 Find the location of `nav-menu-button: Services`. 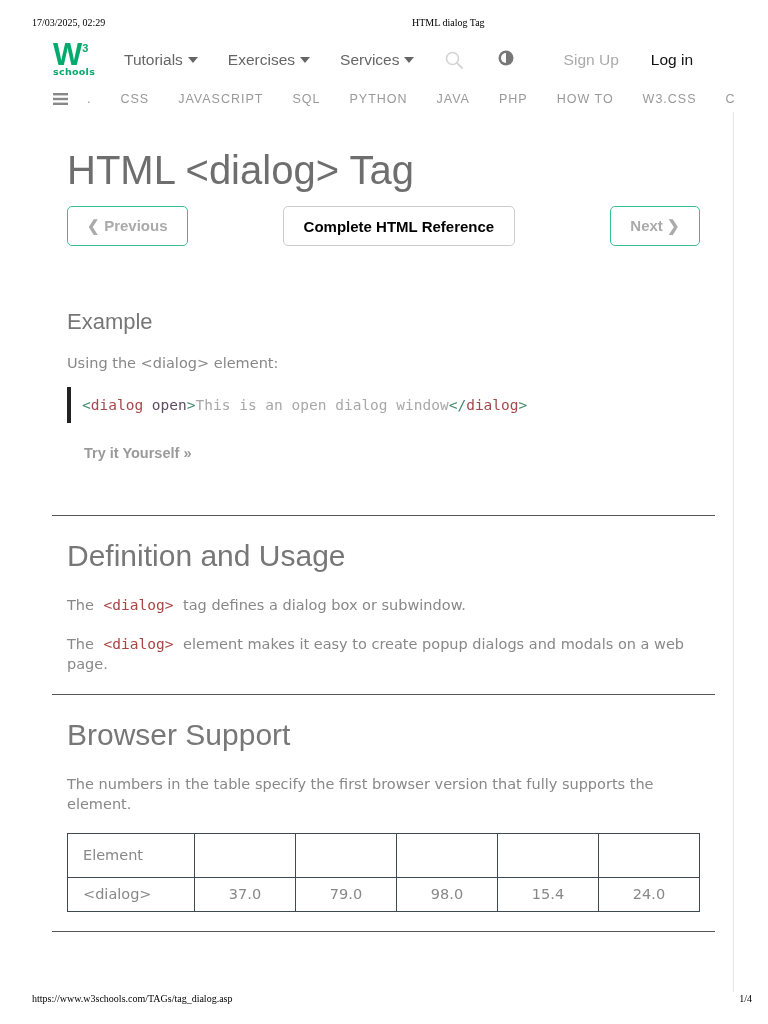

nav-menu-button: Services is located at coordinates (377, 60).